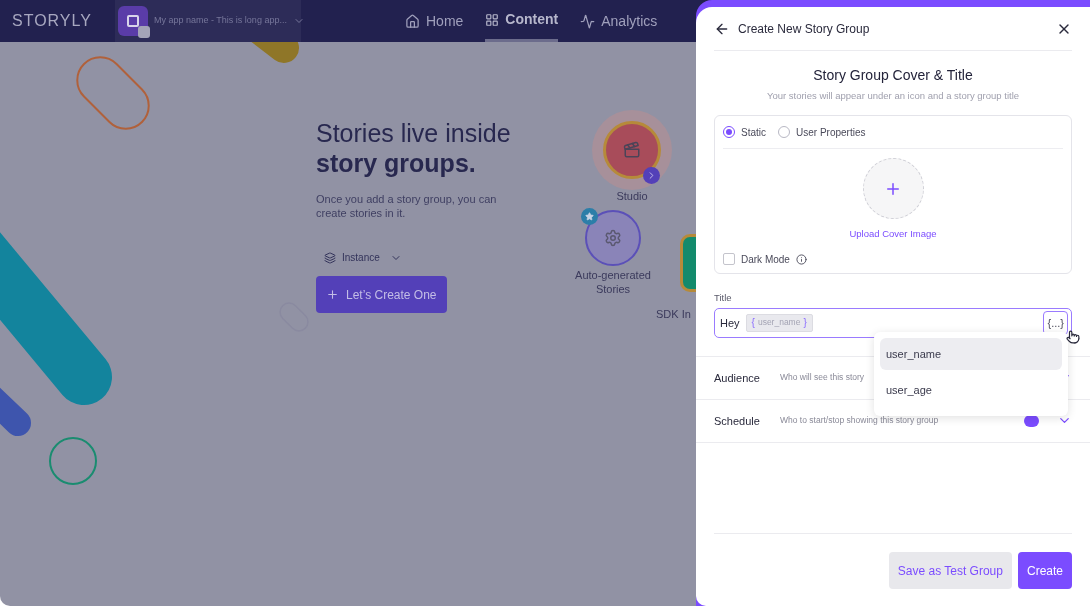  What do you see at coordinates (588, 21) in the screenshot?
I see `pulse-icon` at bounding box center [588, 21].